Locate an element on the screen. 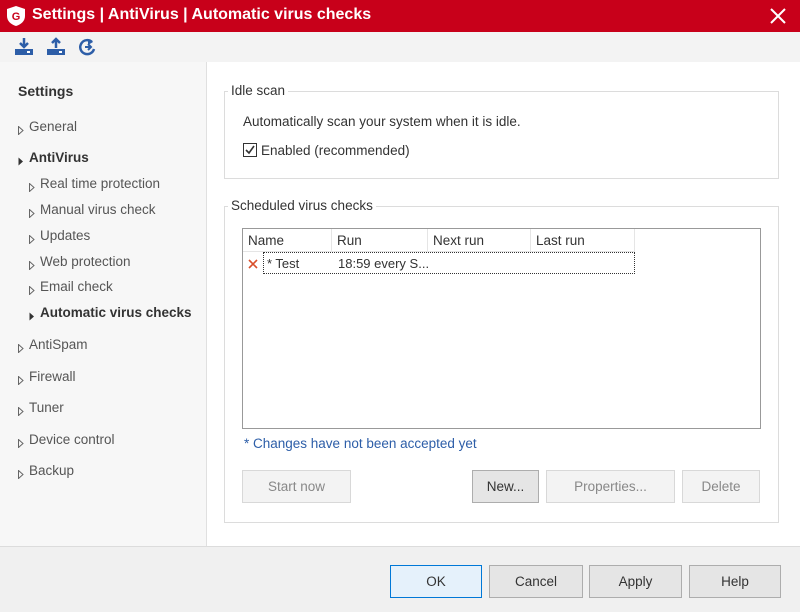 Image resolution: width=800 pixels, height=612 pixels. scheduled-checks-label: Scheduled virus checks is located at coordinates (302, 205).